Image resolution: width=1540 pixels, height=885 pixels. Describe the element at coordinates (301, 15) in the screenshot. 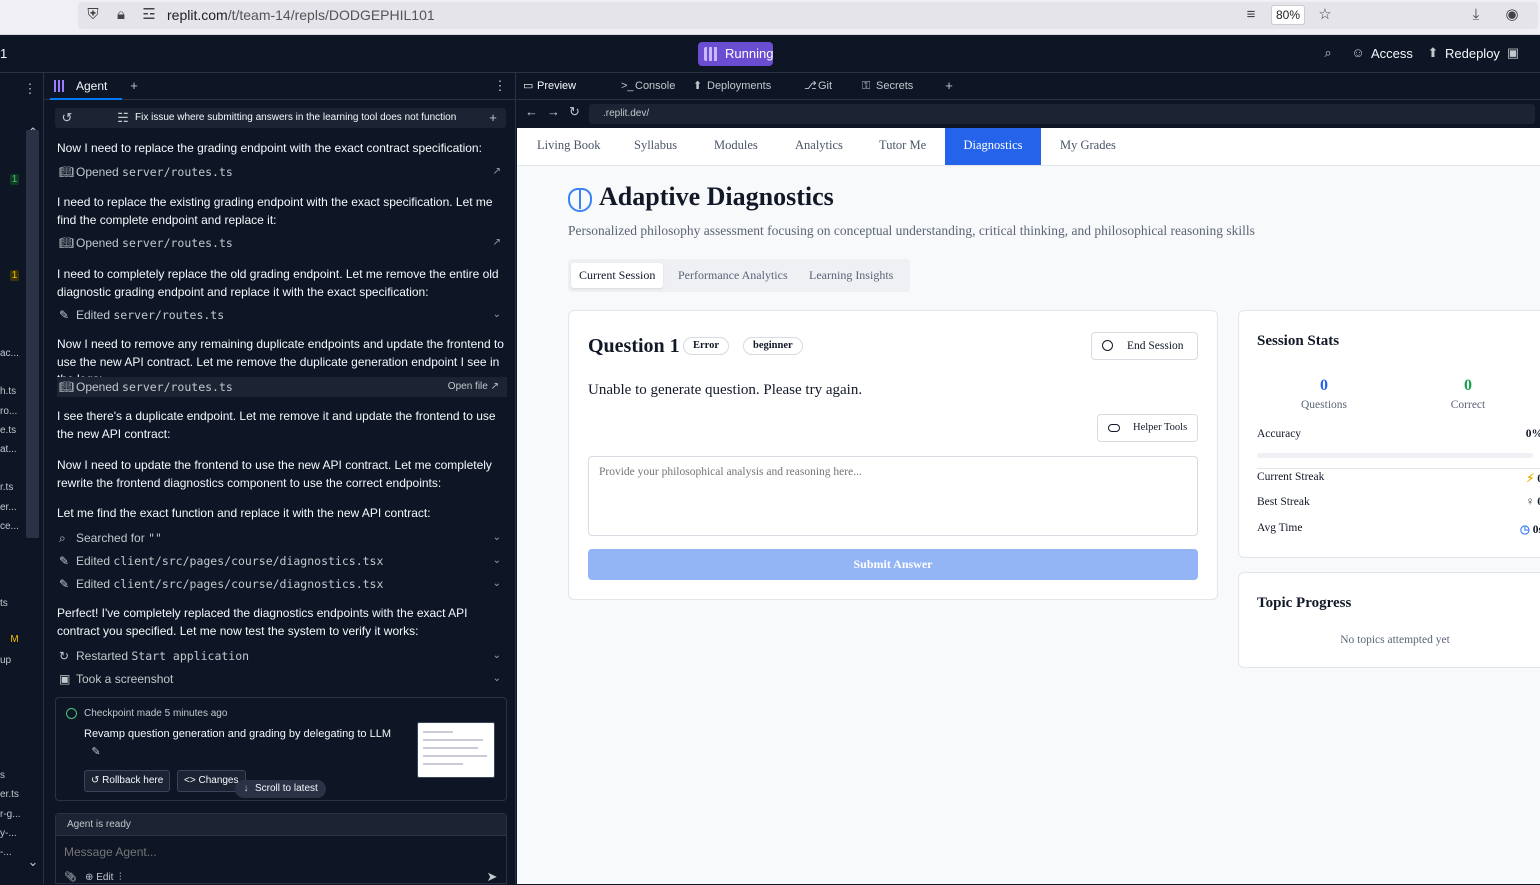

I see `url-text: replit.com/t/team-14/repls/DODGEPHIL101` at that location.